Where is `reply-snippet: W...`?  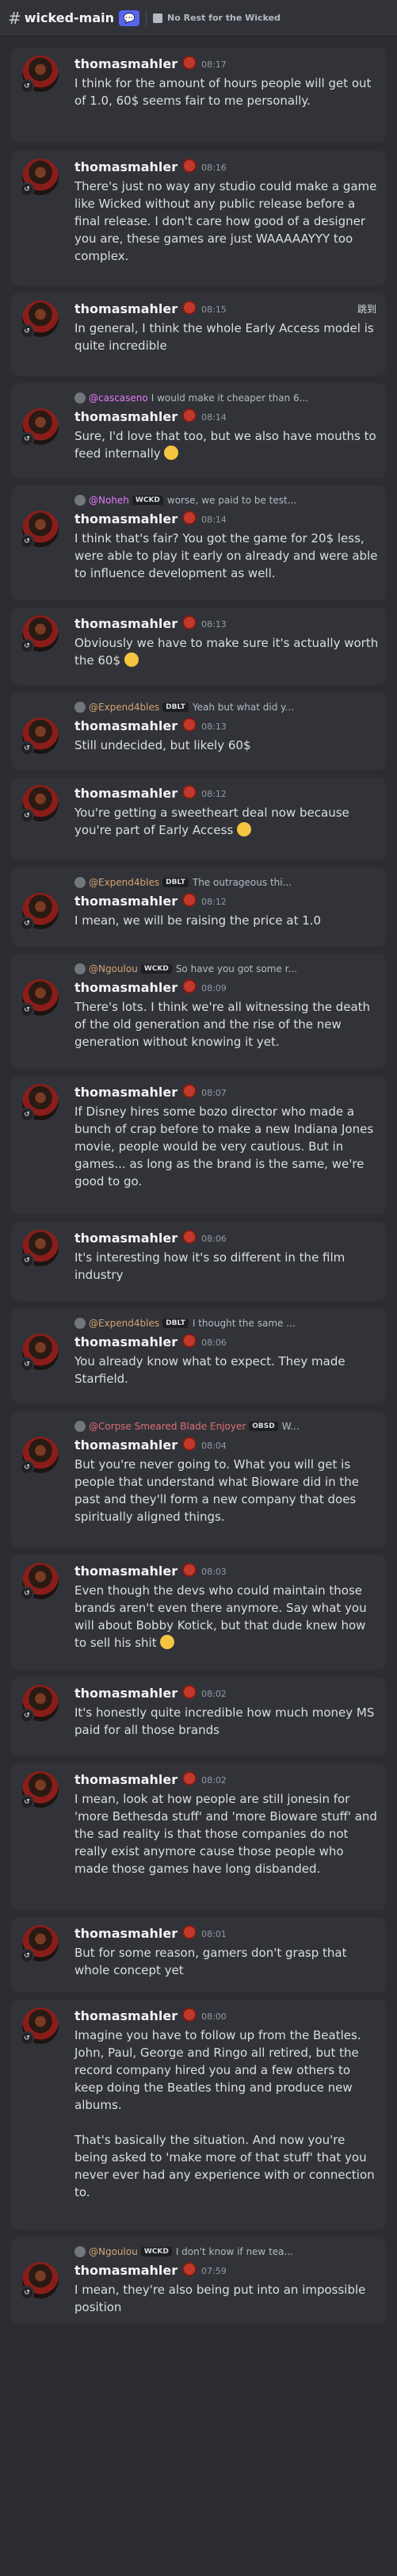 reply-snippet: W... is located at coordinates (291, 1426).